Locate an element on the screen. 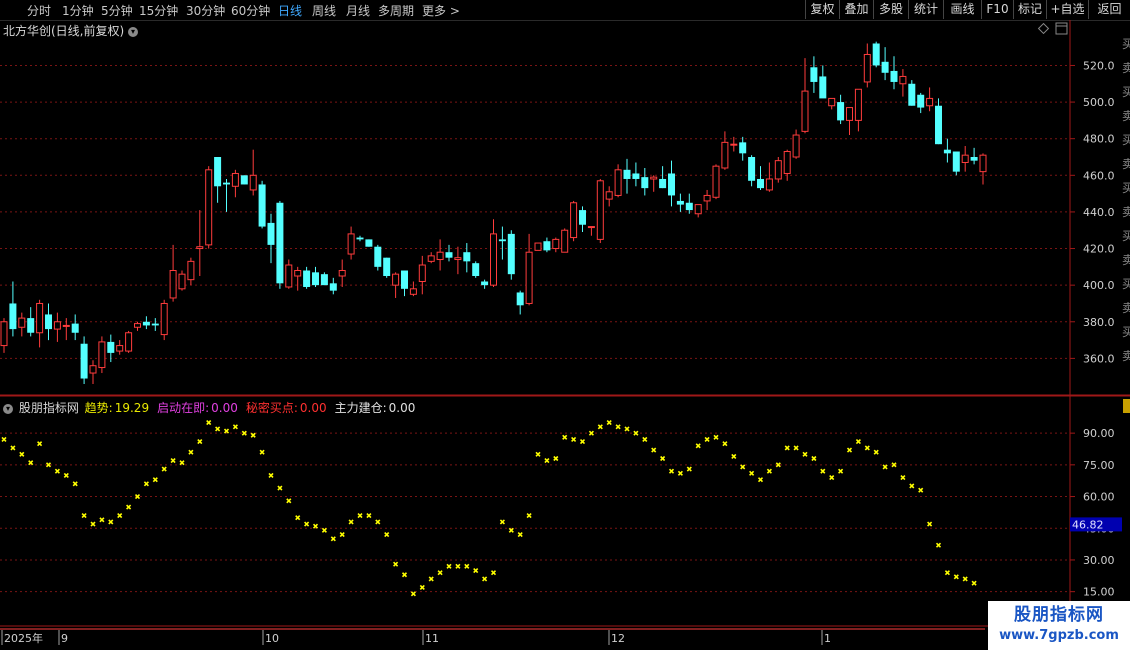  right-edge-char: 卖 is located at coordinates (1126, 260).